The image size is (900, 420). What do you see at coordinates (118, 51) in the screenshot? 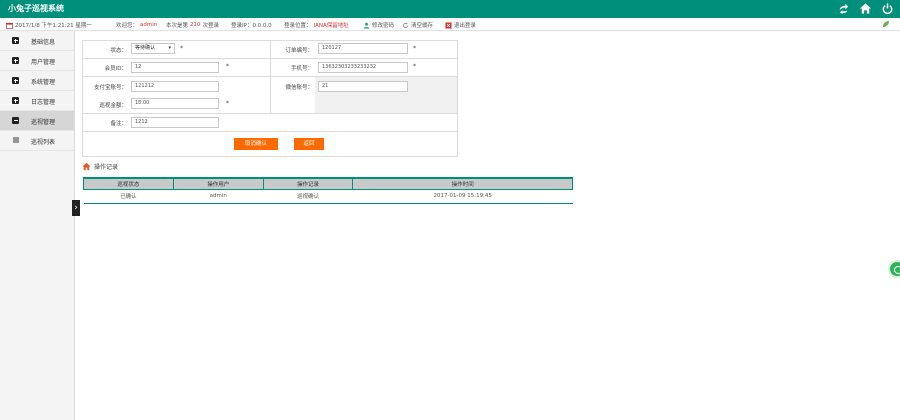
I see `status-label: 状态：` at bounding box center [118, 51].